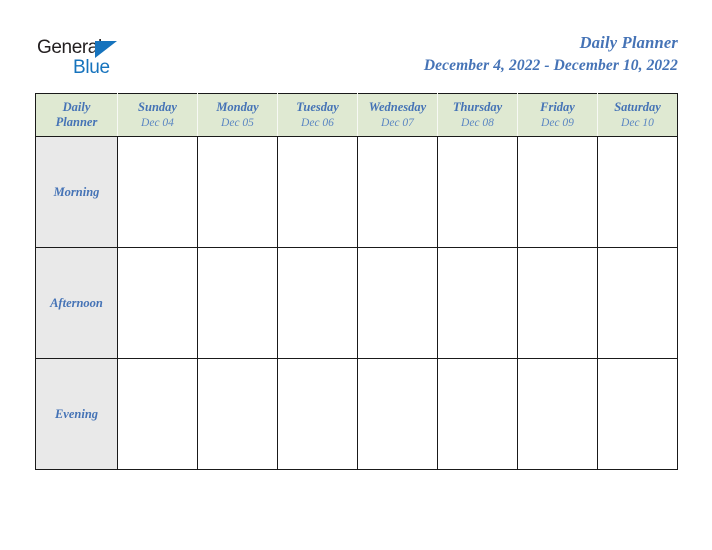  I want to click on row-label-text: Morning, so click(76, 192).